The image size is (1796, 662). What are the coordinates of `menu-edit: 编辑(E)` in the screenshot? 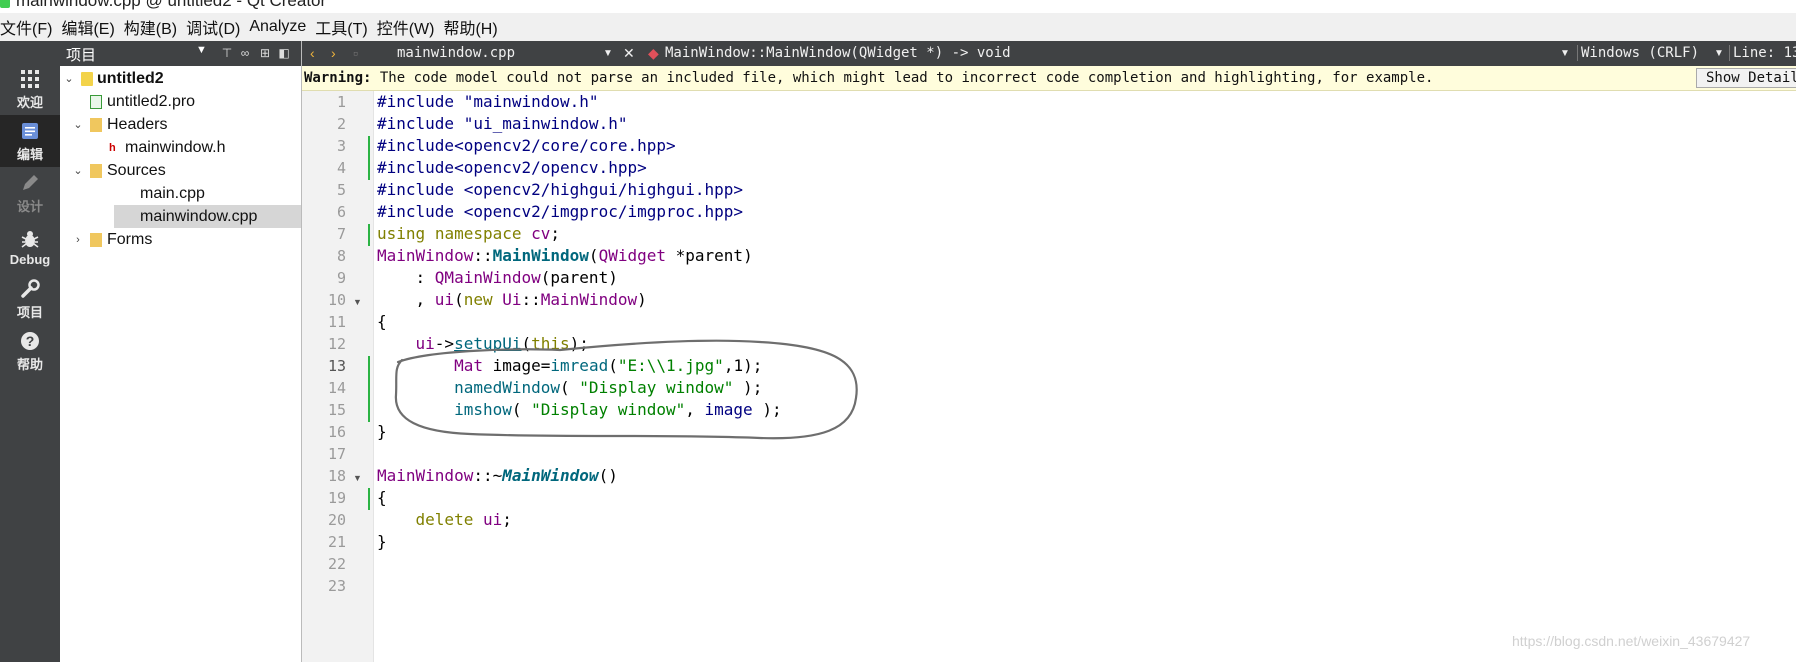 It's located at (92, 27).